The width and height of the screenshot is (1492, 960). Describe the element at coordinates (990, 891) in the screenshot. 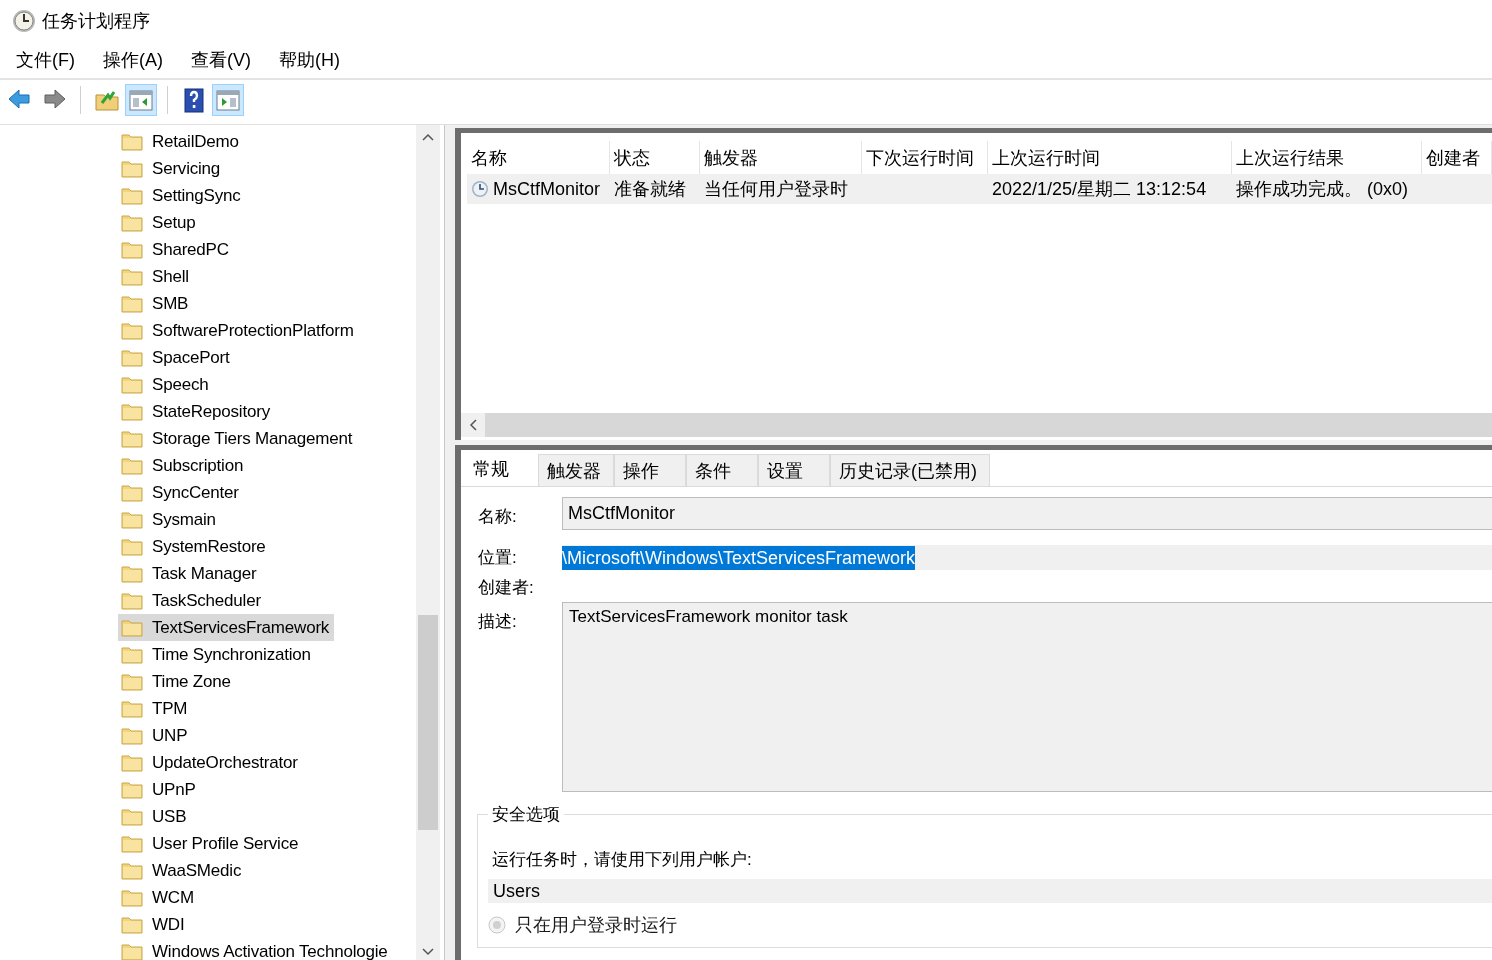

I see `account-field: Users` at that location.